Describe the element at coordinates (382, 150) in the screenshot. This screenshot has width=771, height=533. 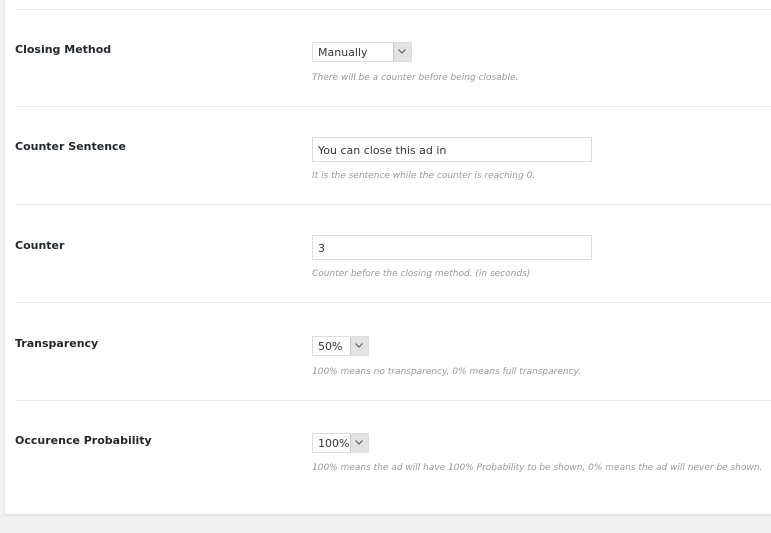
I see `input-value: You can close this ad in` at that location.